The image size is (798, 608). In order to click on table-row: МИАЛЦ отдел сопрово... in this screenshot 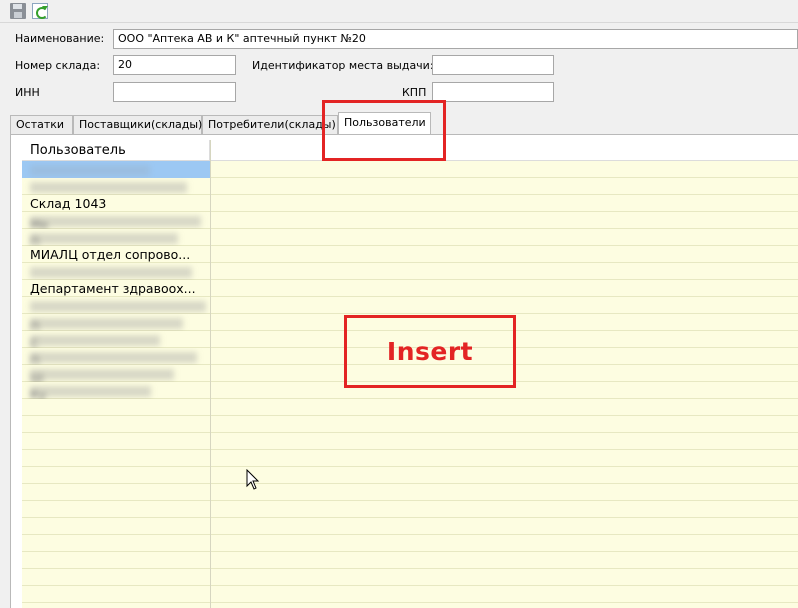, I will do `click(116, 254)`.